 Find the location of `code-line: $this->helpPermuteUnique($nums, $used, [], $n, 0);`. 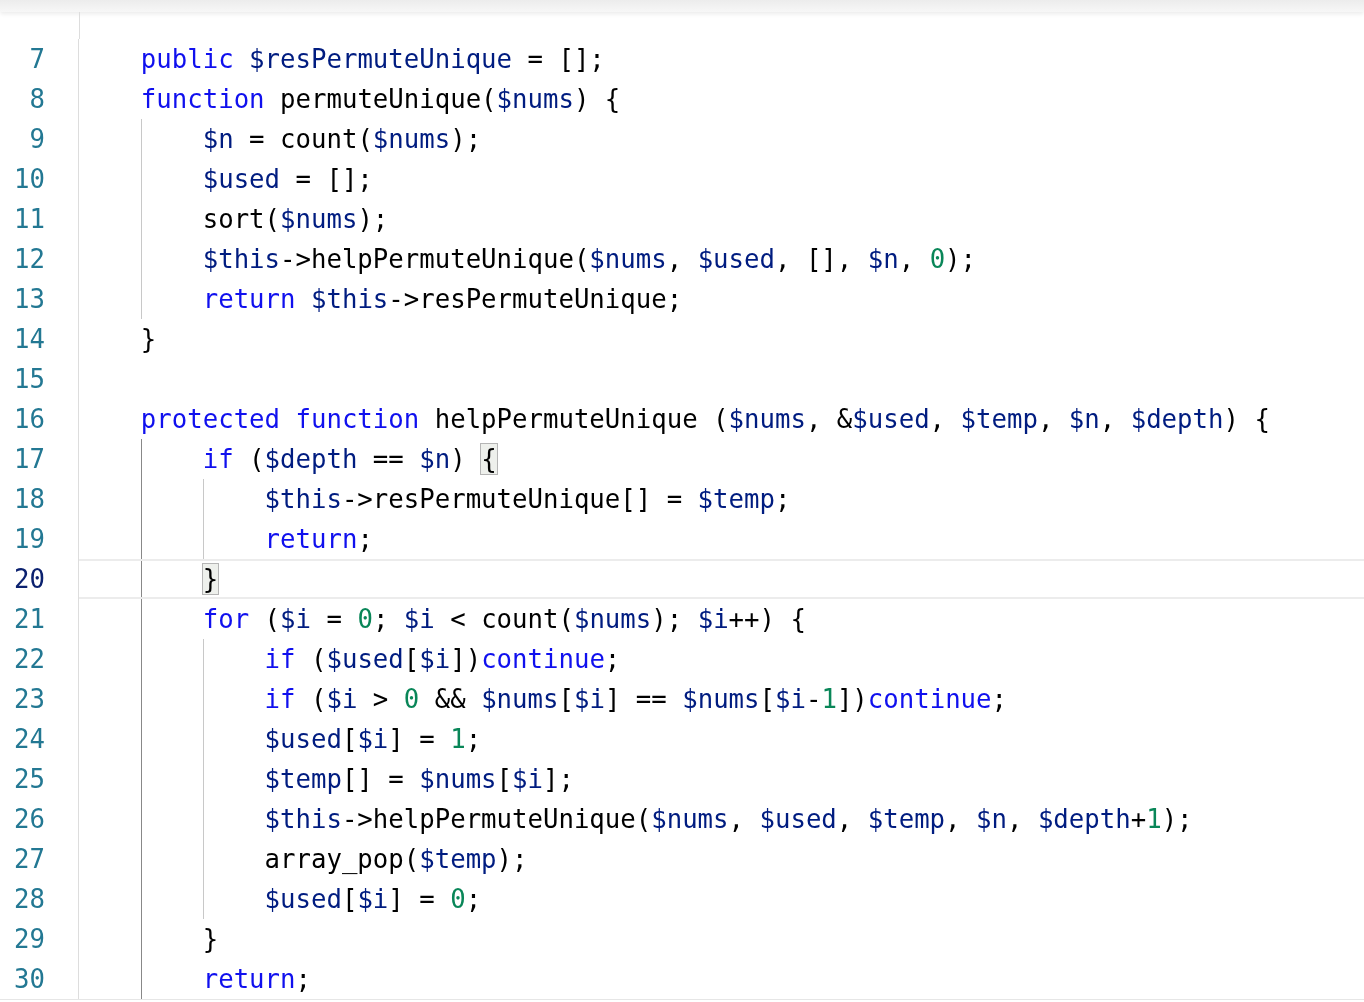

code-line: $this->helpPermuteUnique($nums, $used, [], $n, 0); is located at coordinates (589, 259).